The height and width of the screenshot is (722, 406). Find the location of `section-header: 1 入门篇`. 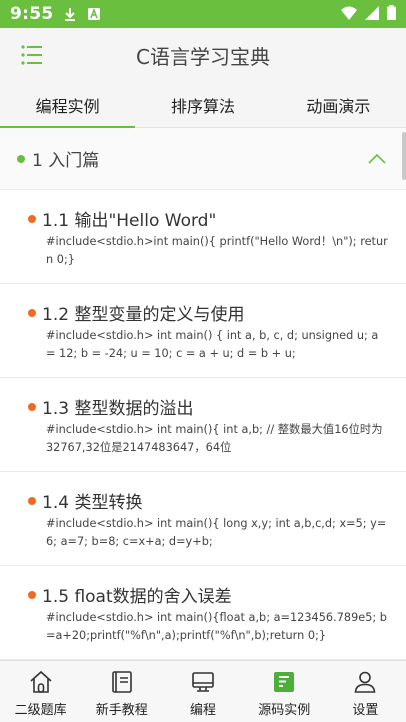

section-header: 1 入门篇 is located at coordinates (203, 159).